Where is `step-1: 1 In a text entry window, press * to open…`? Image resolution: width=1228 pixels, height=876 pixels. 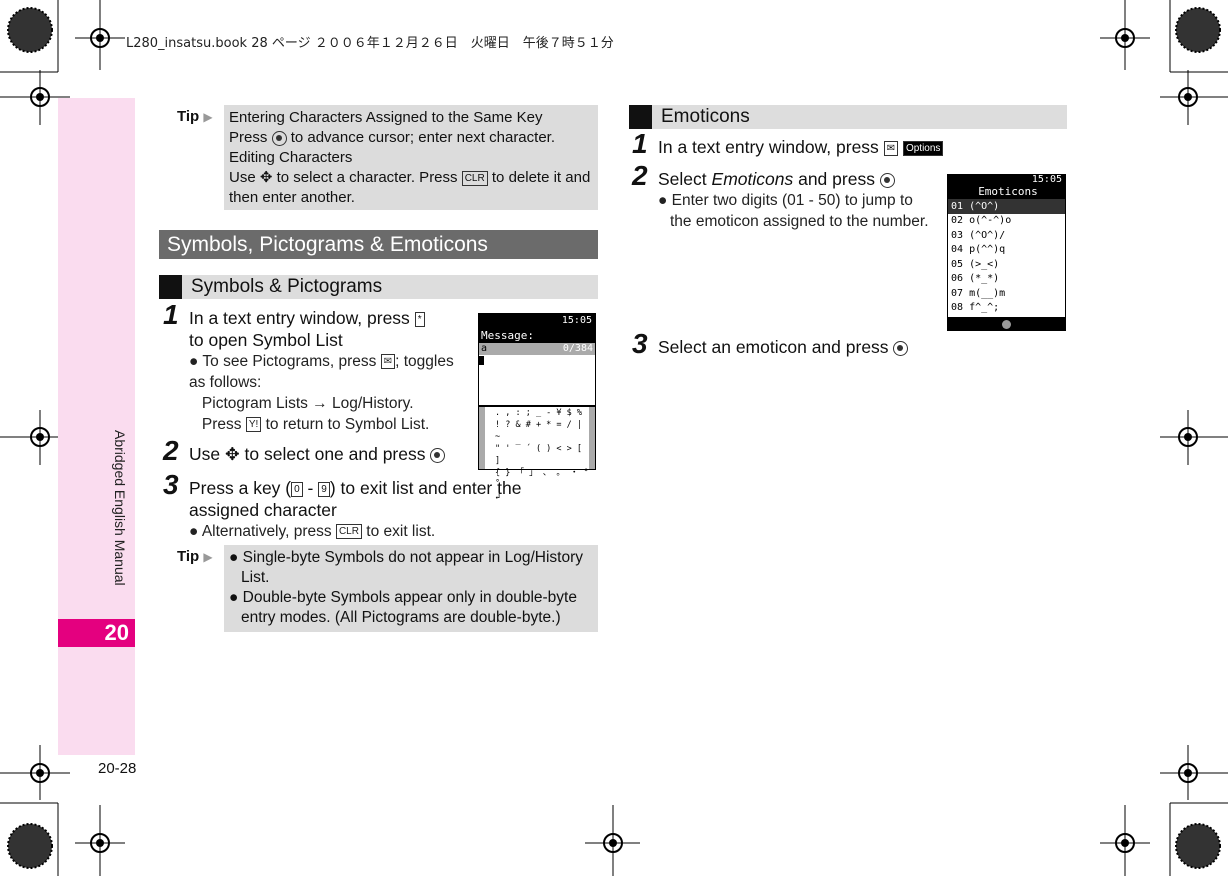 step-1: 1 In a text entry window, press * to open… is located at coordinates (308, 366).